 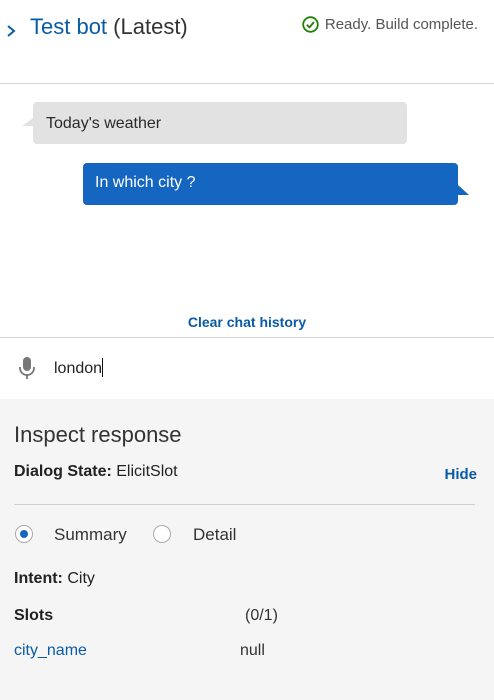 What do you see at coordinates (90, 535) in the screenshot?
I see `summary-radio-label: Summary` at bounding box center [90, 535].